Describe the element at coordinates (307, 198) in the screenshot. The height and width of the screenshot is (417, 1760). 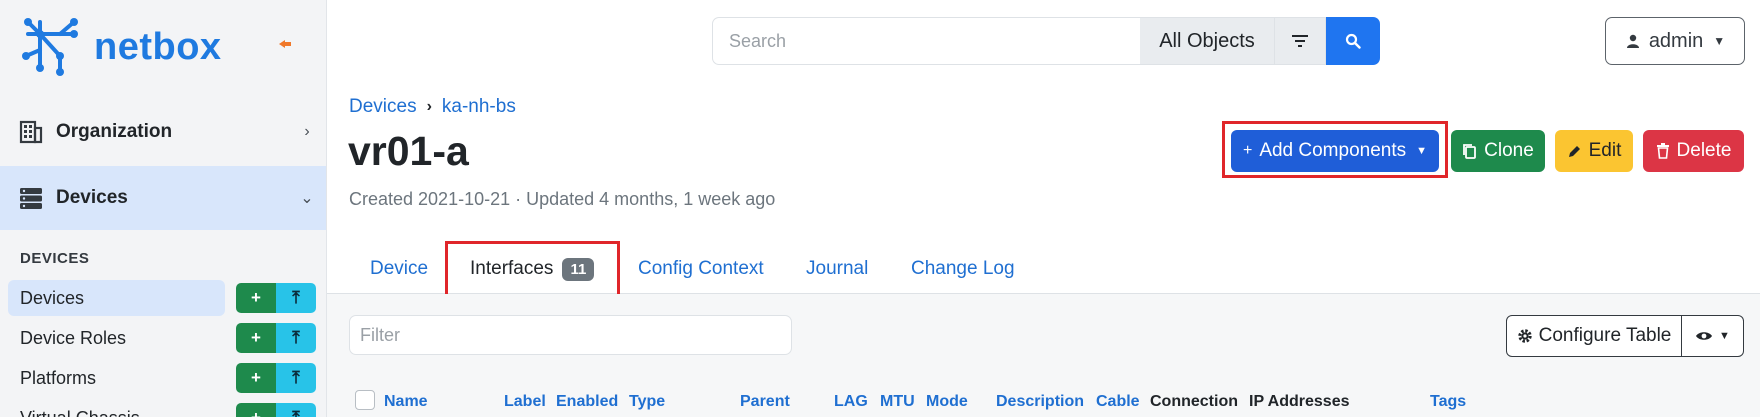
I see `chevron-down-icon: ⌄` at that location.